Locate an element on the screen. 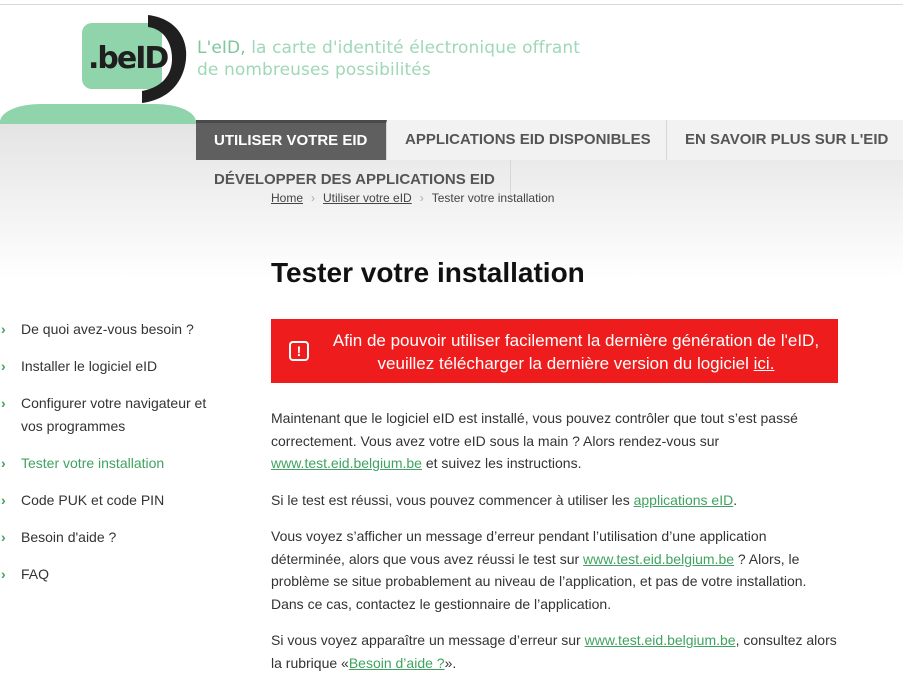 This screenshot has width=903, height=687. nav-item-applications: APPLICATIONS EID DISPONIBLES is located at coordinates (527, 140).